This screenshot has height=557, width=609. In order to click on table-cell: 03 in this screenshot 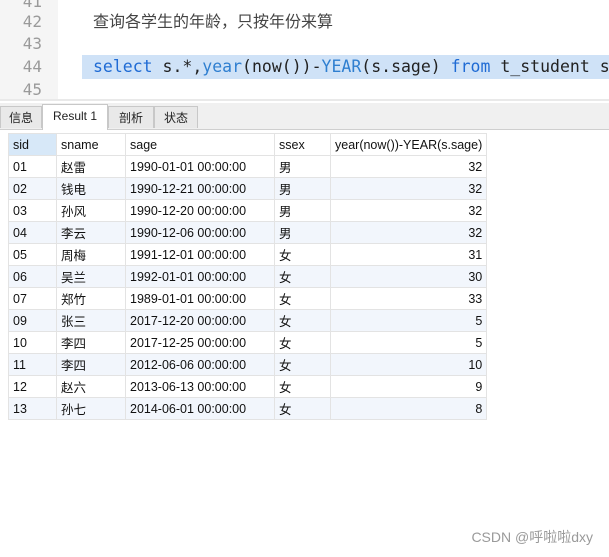, I will do `click(32, 210)`.